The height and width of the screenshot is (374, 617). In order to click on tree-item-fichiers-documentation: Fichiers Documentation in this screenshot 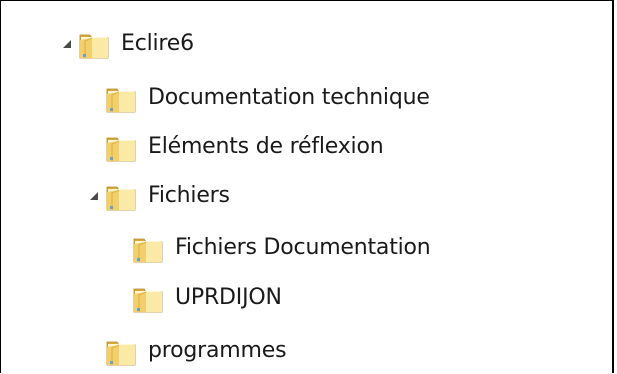, I will do `click(271, 248)`.